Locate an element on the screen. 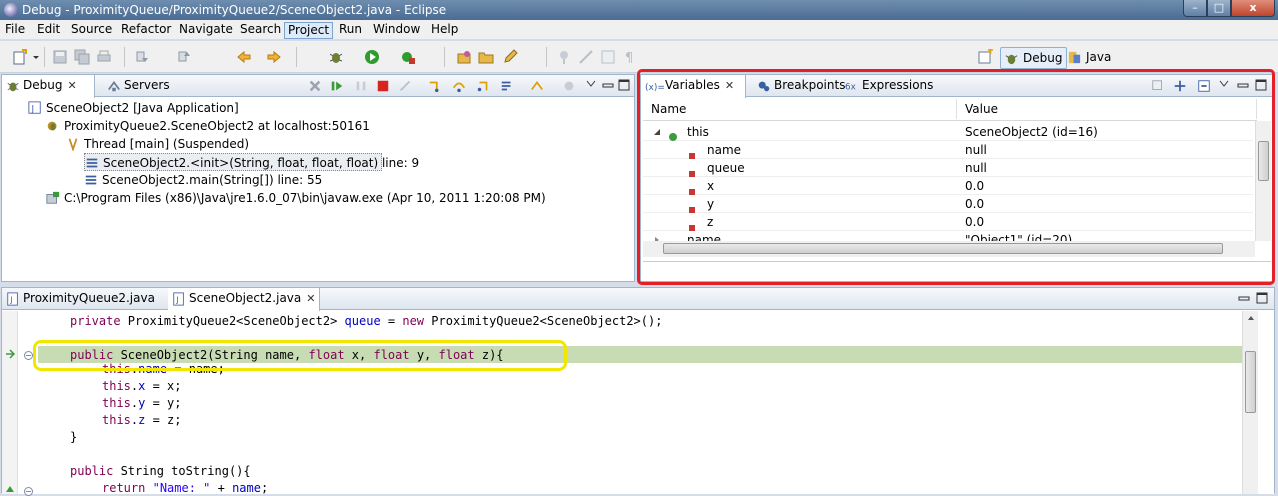 This screenshot has width=1278, height=496. debug-view-tabstrip: Debug ✕ Servers is located at coordinates (318, 86).